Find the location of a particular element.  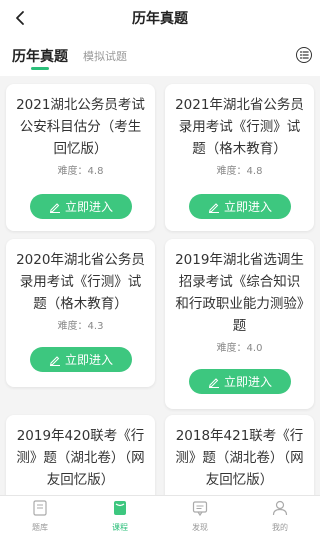

tab-mock-exams: 模拟试题 is located at coordinates (105, 56).